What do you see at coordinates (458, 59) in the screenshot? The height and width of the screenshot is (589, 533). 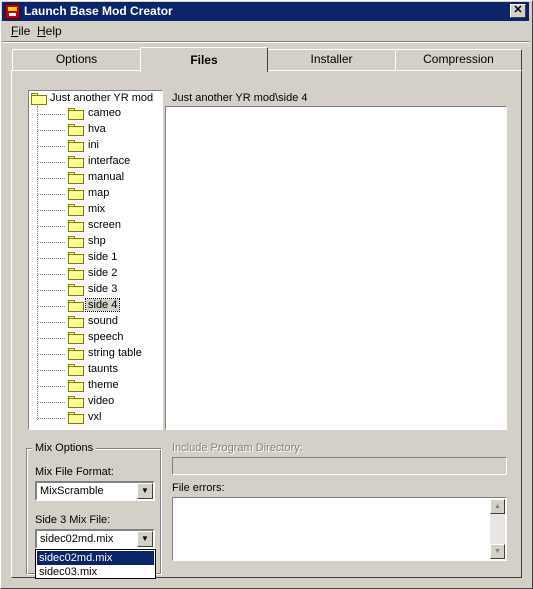 I see `tab-compression: Compression` at bounding box center [458, 59].